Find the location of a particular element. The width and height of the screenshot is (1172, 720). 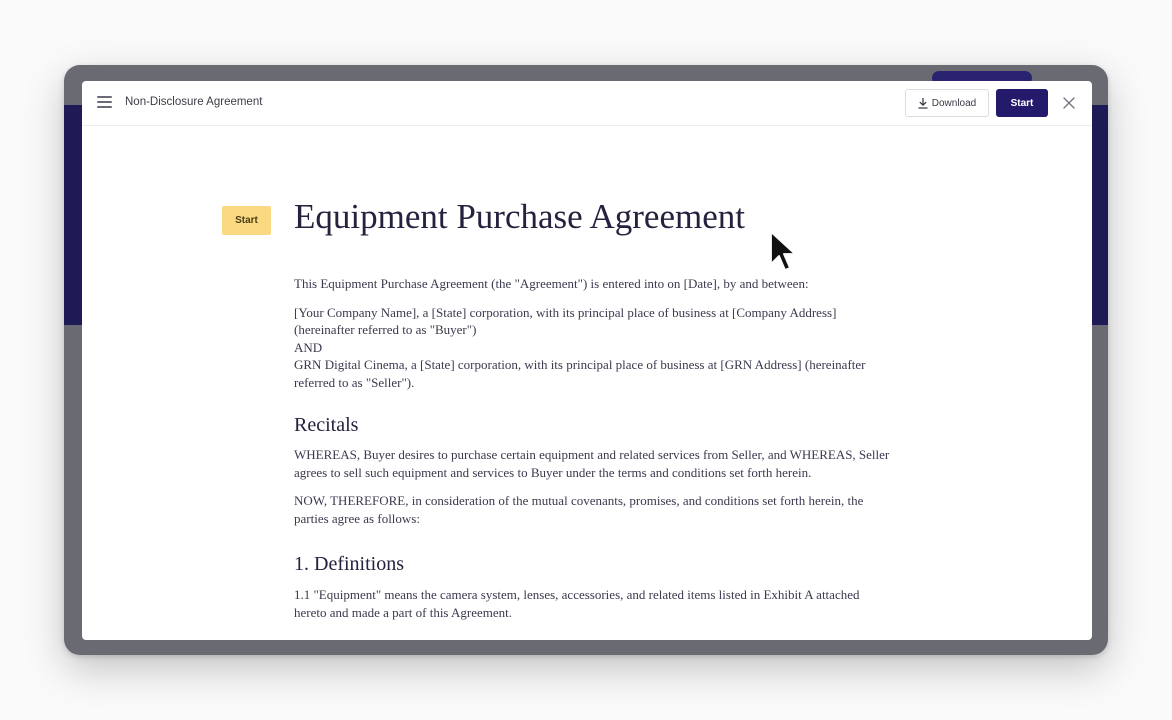

close-icon is located at coordinates (1069, 103).